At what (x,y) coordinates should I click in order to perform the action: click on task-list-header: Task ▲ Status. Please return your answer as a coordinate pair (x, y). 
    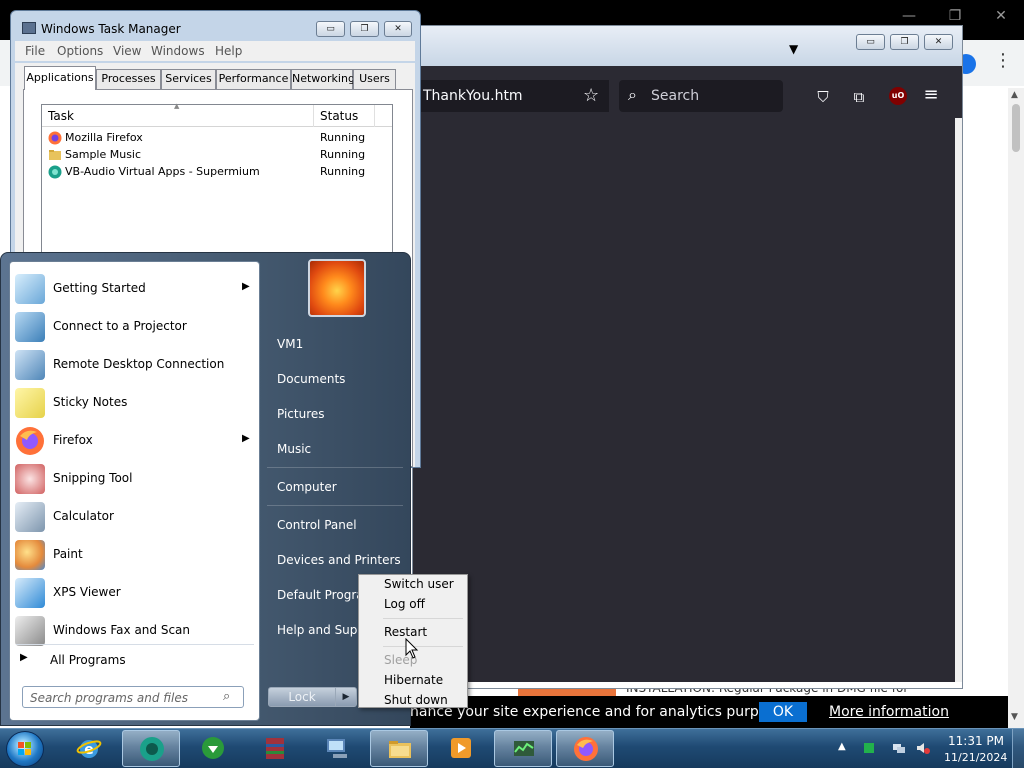
    Looking at the image, I should click on (217, 114).